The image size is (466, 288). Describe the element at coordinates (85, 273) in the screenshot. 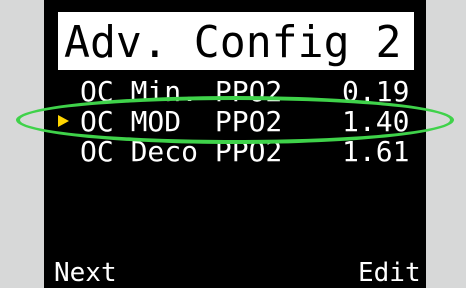

I see `next-softkey: Next` at that location.